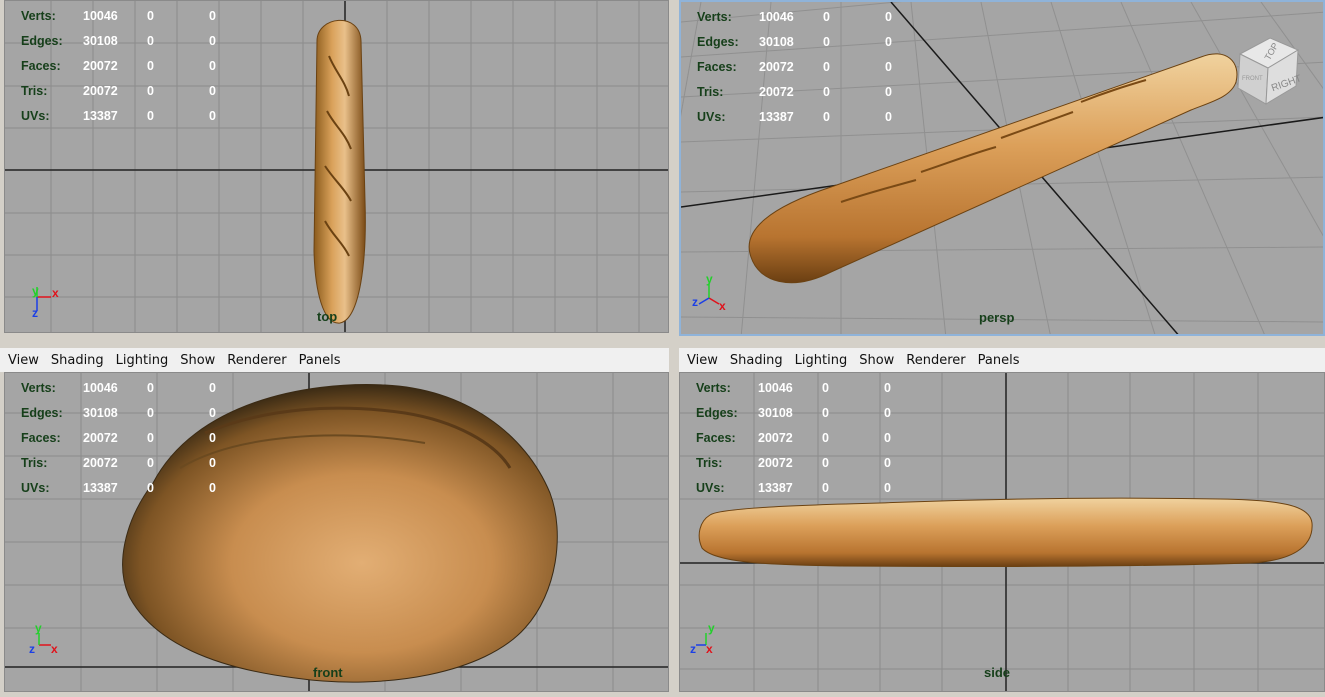 This screenshot has height=697, width=1325. I want to click on hud-label: Tris:, so click(710, 91).